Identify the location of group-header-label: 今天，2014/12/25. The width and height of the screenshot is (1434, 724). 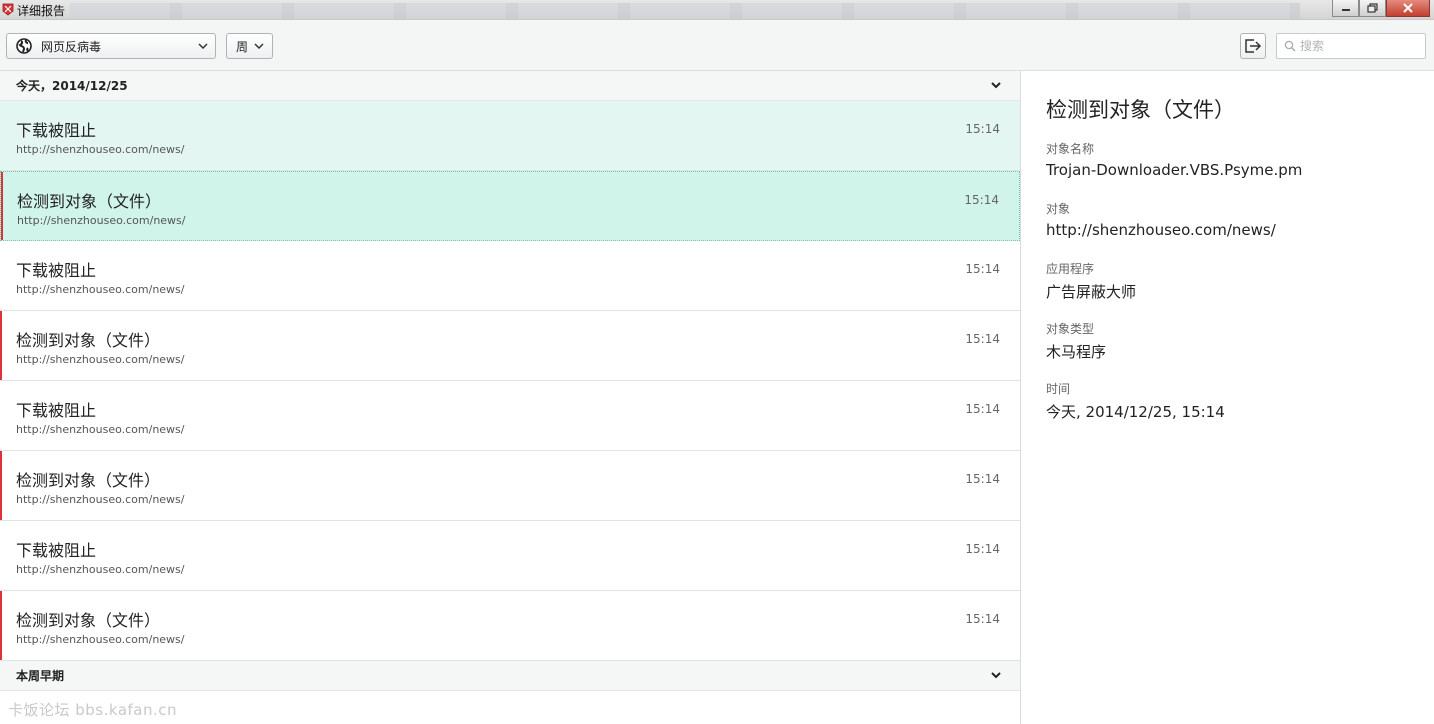
(72, 86).